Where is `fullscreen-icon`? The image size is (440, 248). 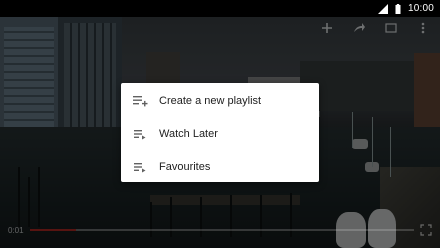
fullscreen-icon is located at coordinates (426, 230).